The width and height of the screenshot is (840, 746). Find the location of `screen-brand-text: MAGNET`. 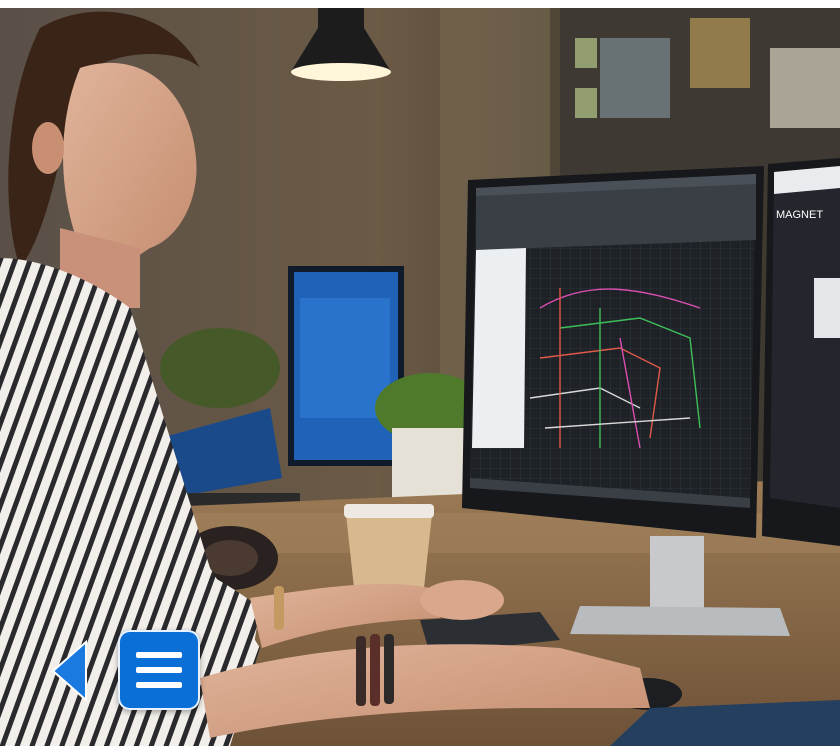

screen-brand-text: MAGNET is located at coordinates (799, 215).